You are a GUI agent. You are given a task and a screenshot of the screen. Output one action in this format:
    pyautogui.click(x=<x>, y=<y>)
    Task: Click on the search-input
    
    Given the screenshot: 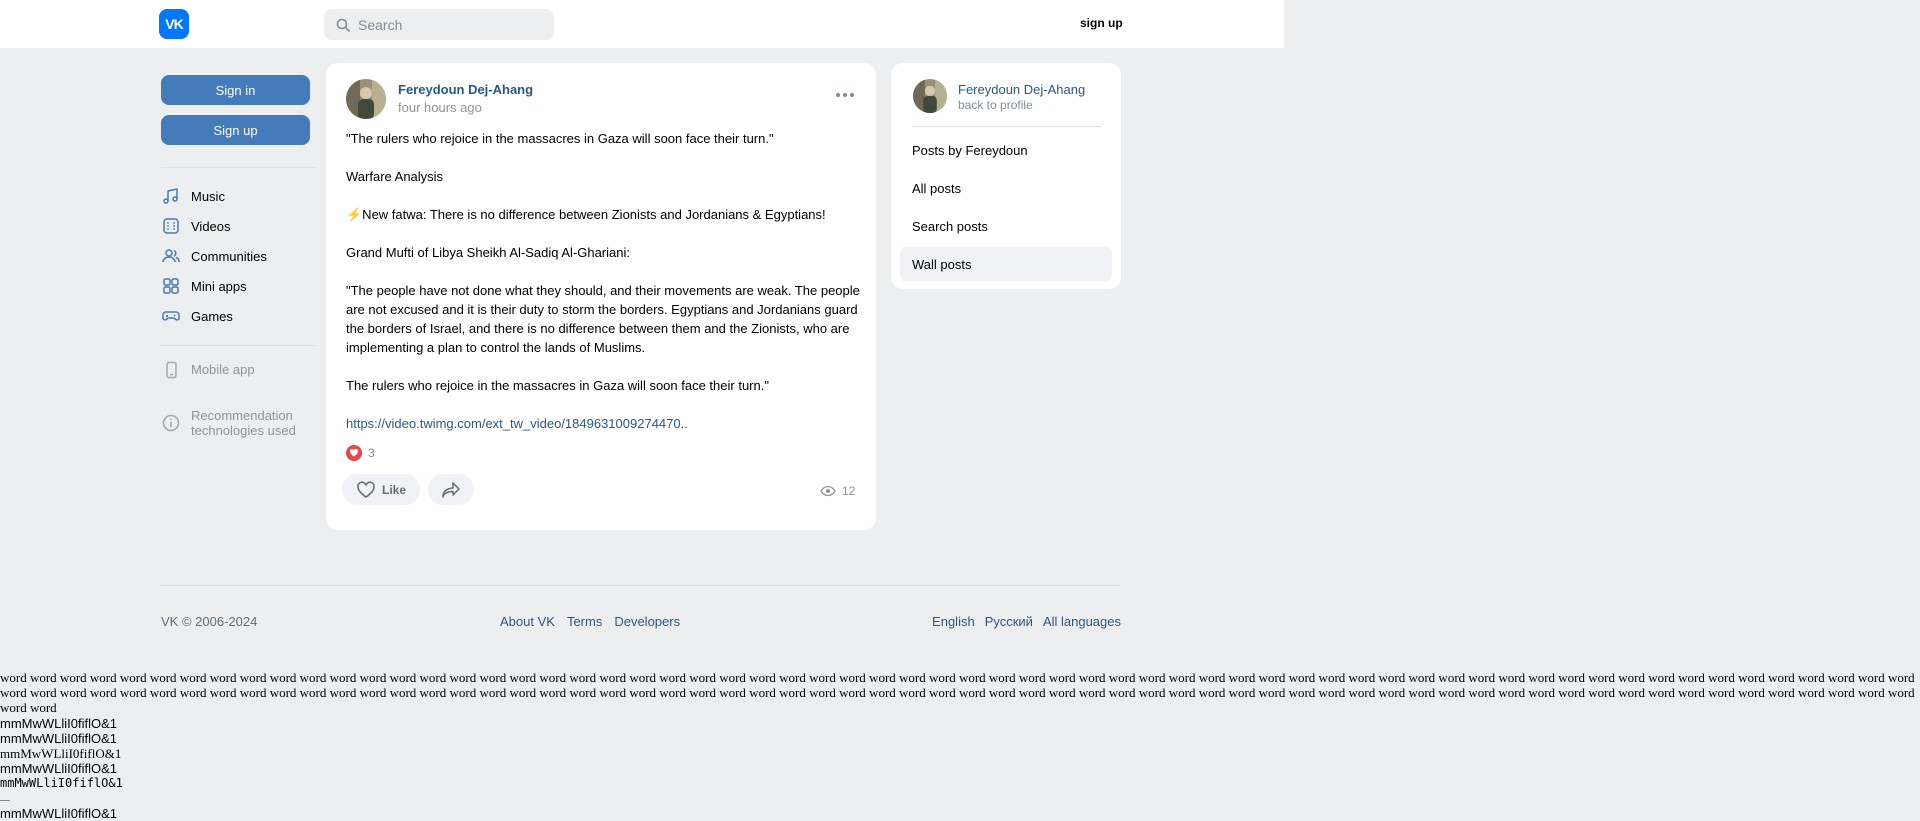 What is the action you would take?
    pyautogui.click(x=448, y=24)
    